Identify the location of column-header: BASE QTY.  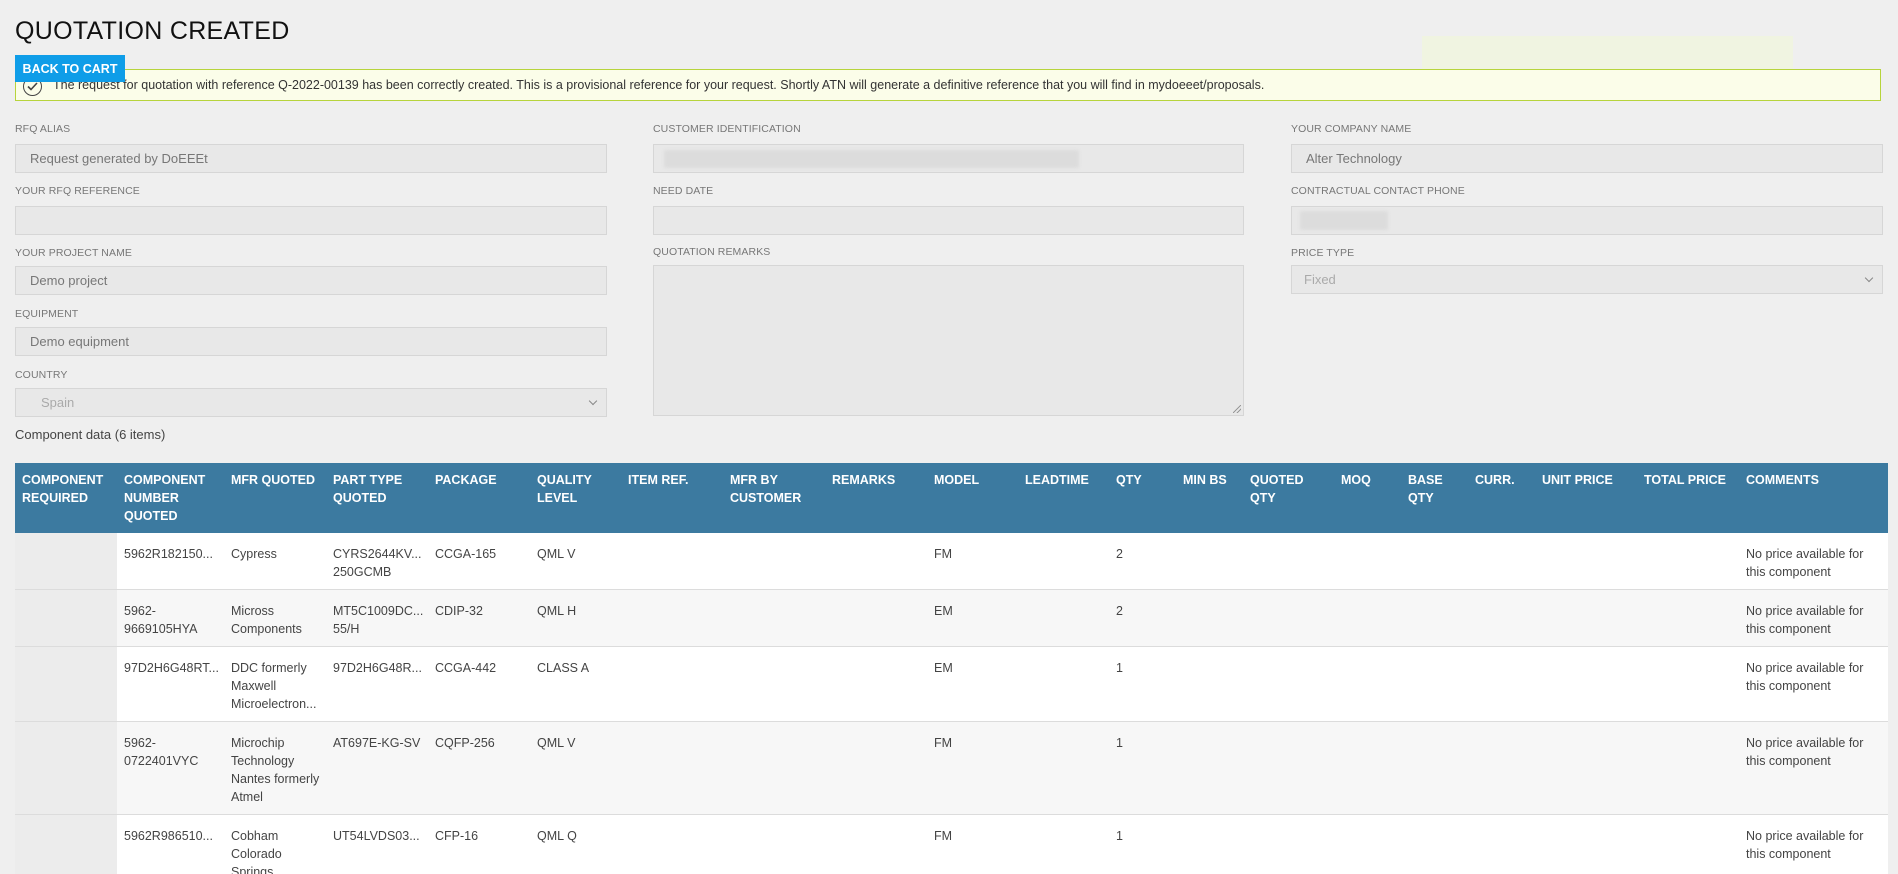
(1434, 498).